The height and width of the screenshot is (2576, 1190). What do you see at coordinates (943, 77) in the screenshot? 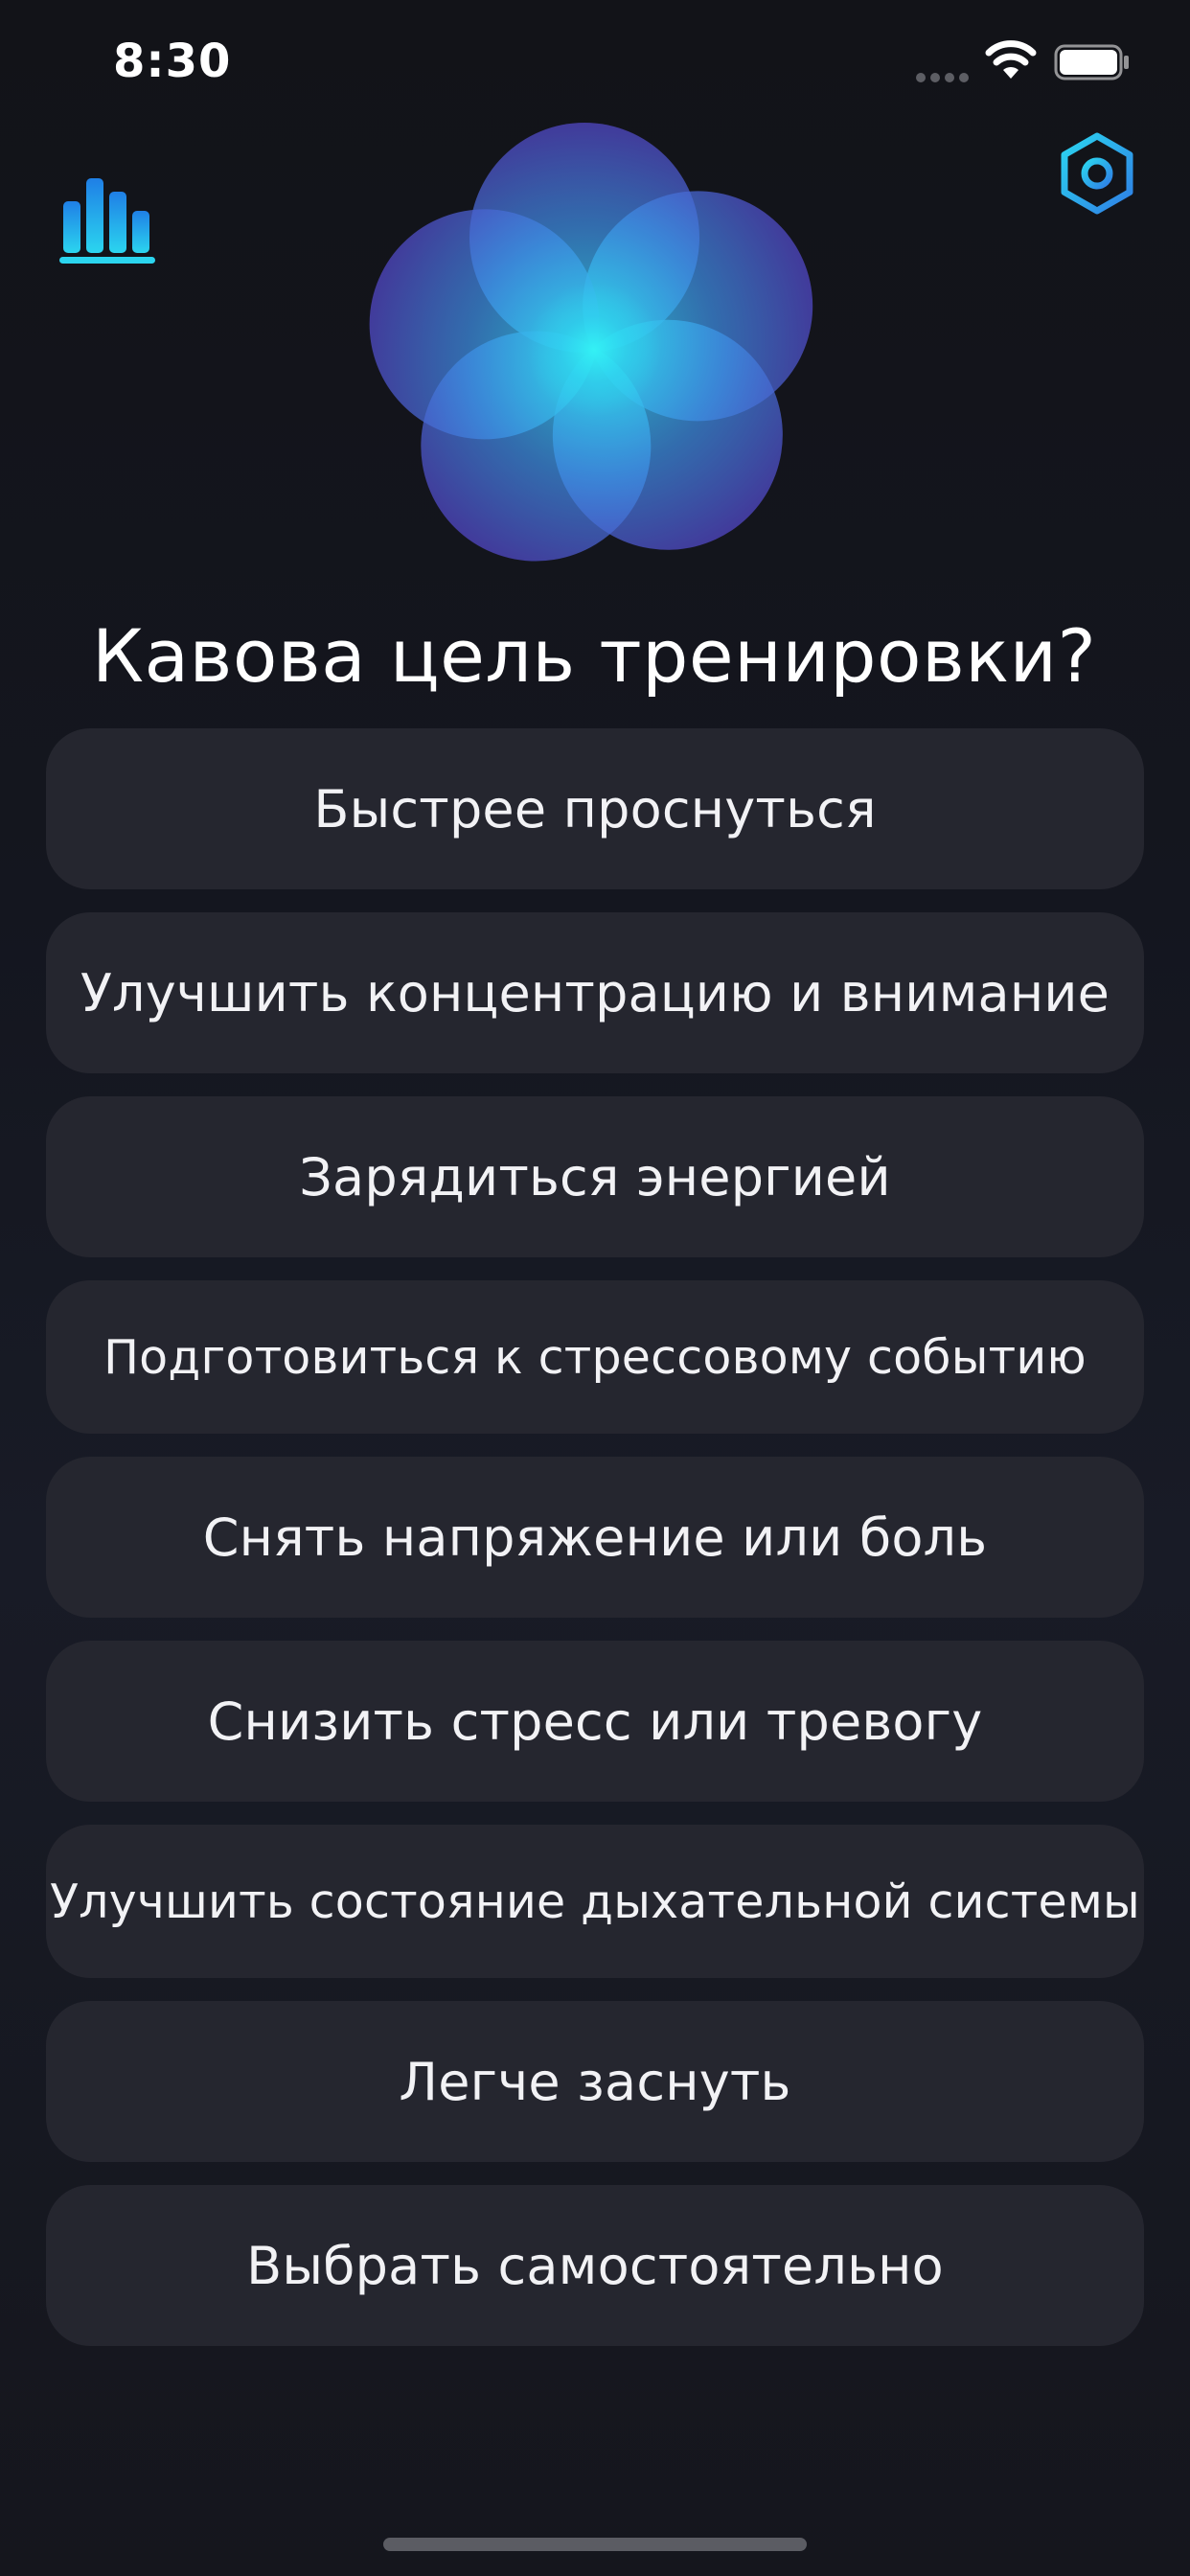
I see `cellular-signal-icon` at bounding box center [943, 77].